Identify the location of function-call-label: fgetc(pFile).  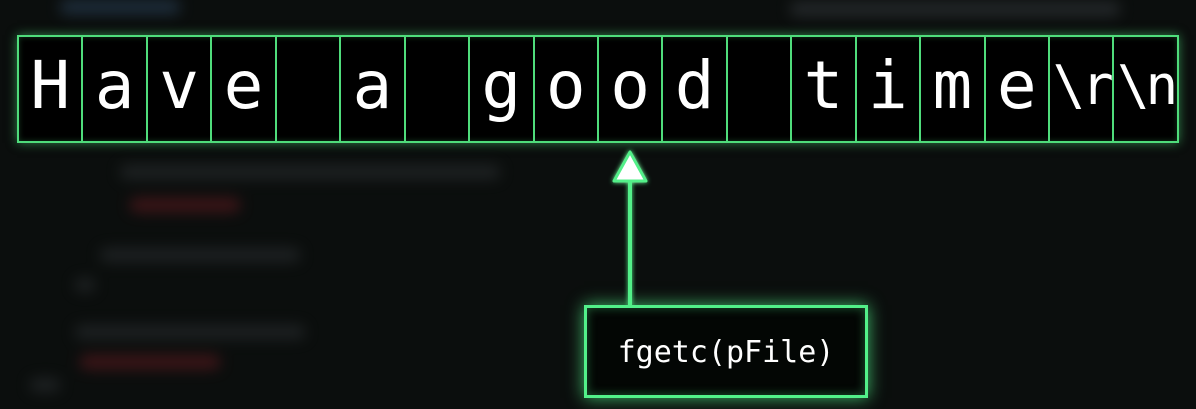
(726, 352).